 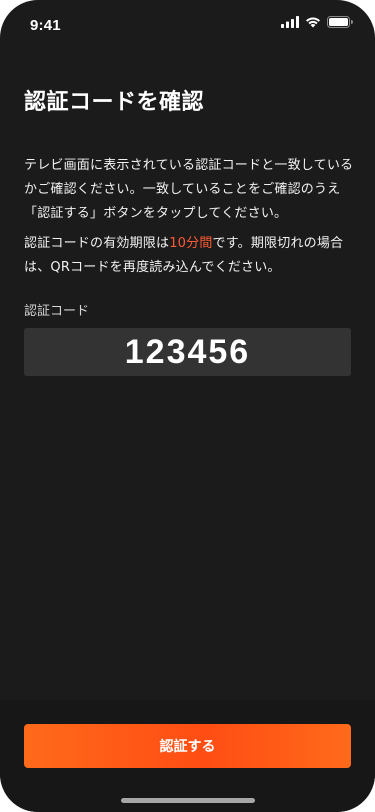 I want to click on wifi-icon, so click(x=313, y=22).